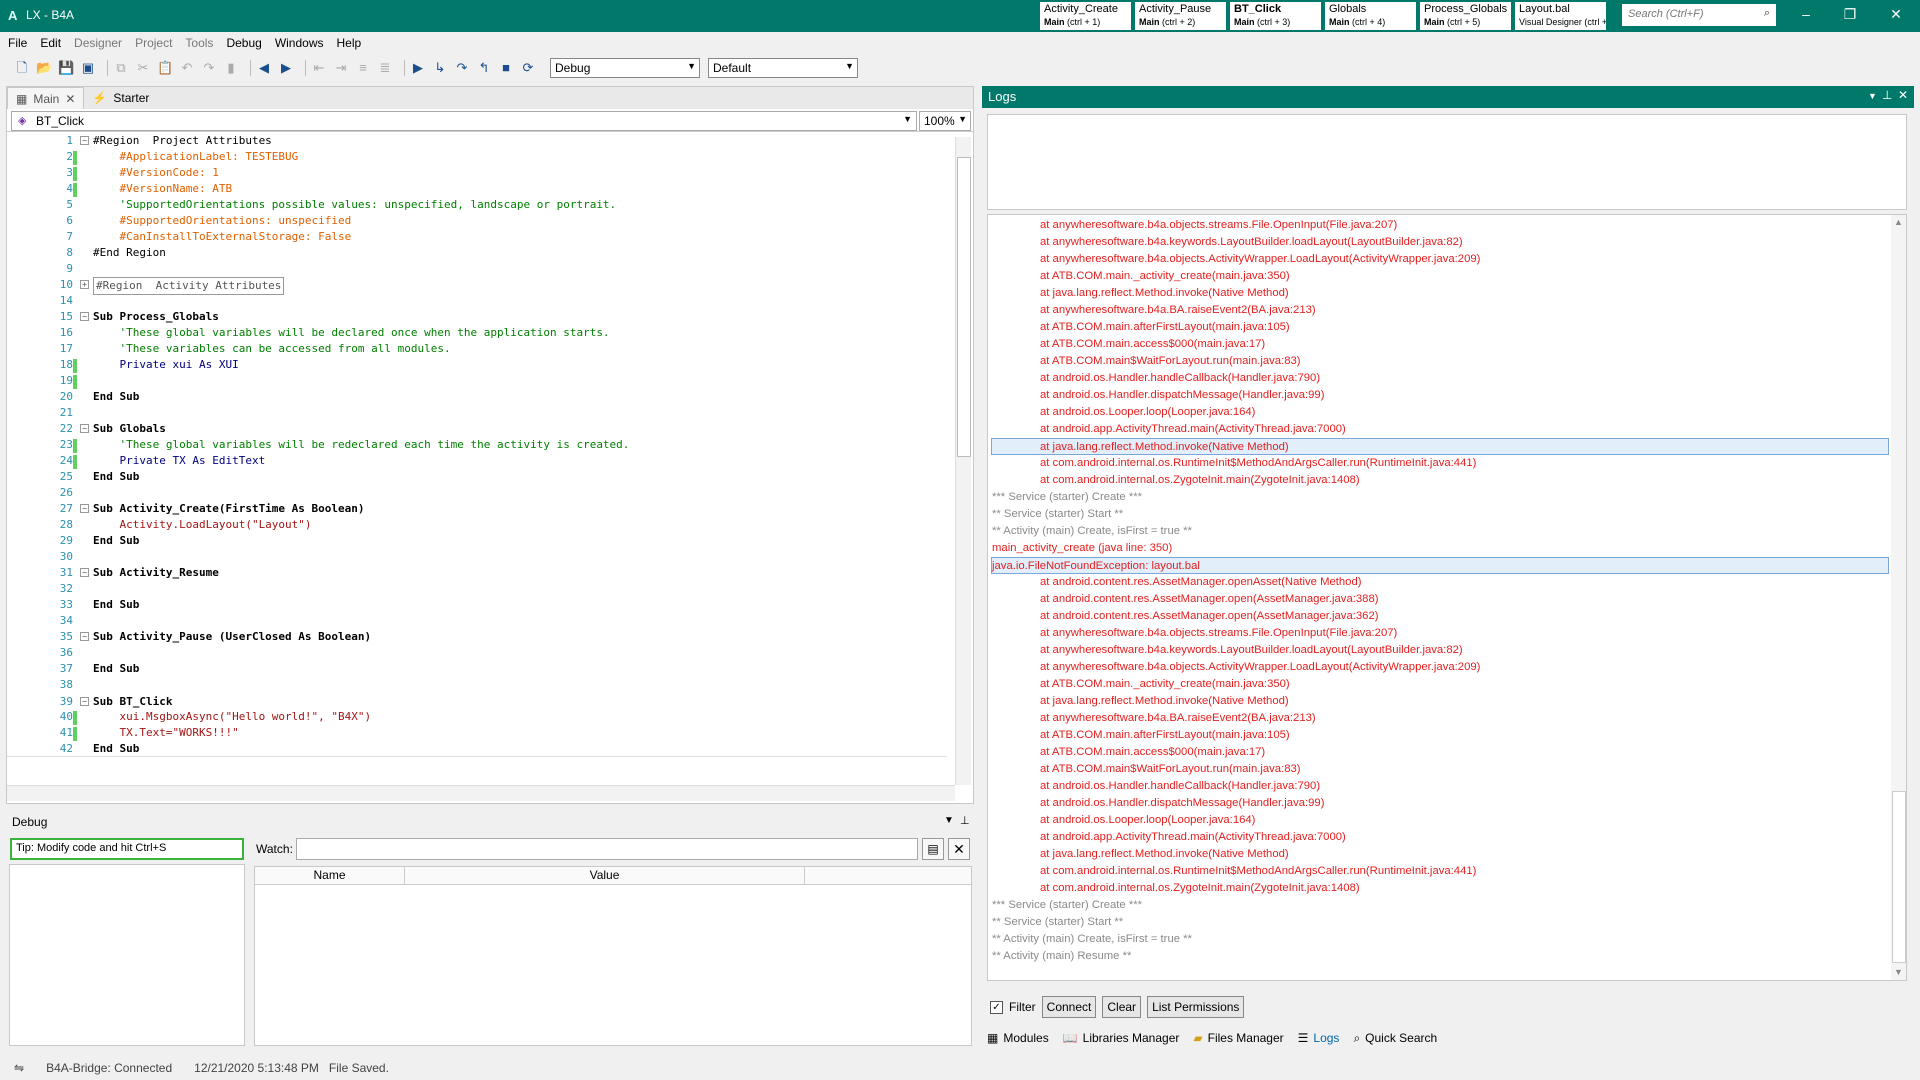 Image resolution: width=1920 pixels, height=1080 pixels. What do you see at coordinates (17, 43) in the screenshot?
I see `menu-file: File` at bounding box center [17, 43].